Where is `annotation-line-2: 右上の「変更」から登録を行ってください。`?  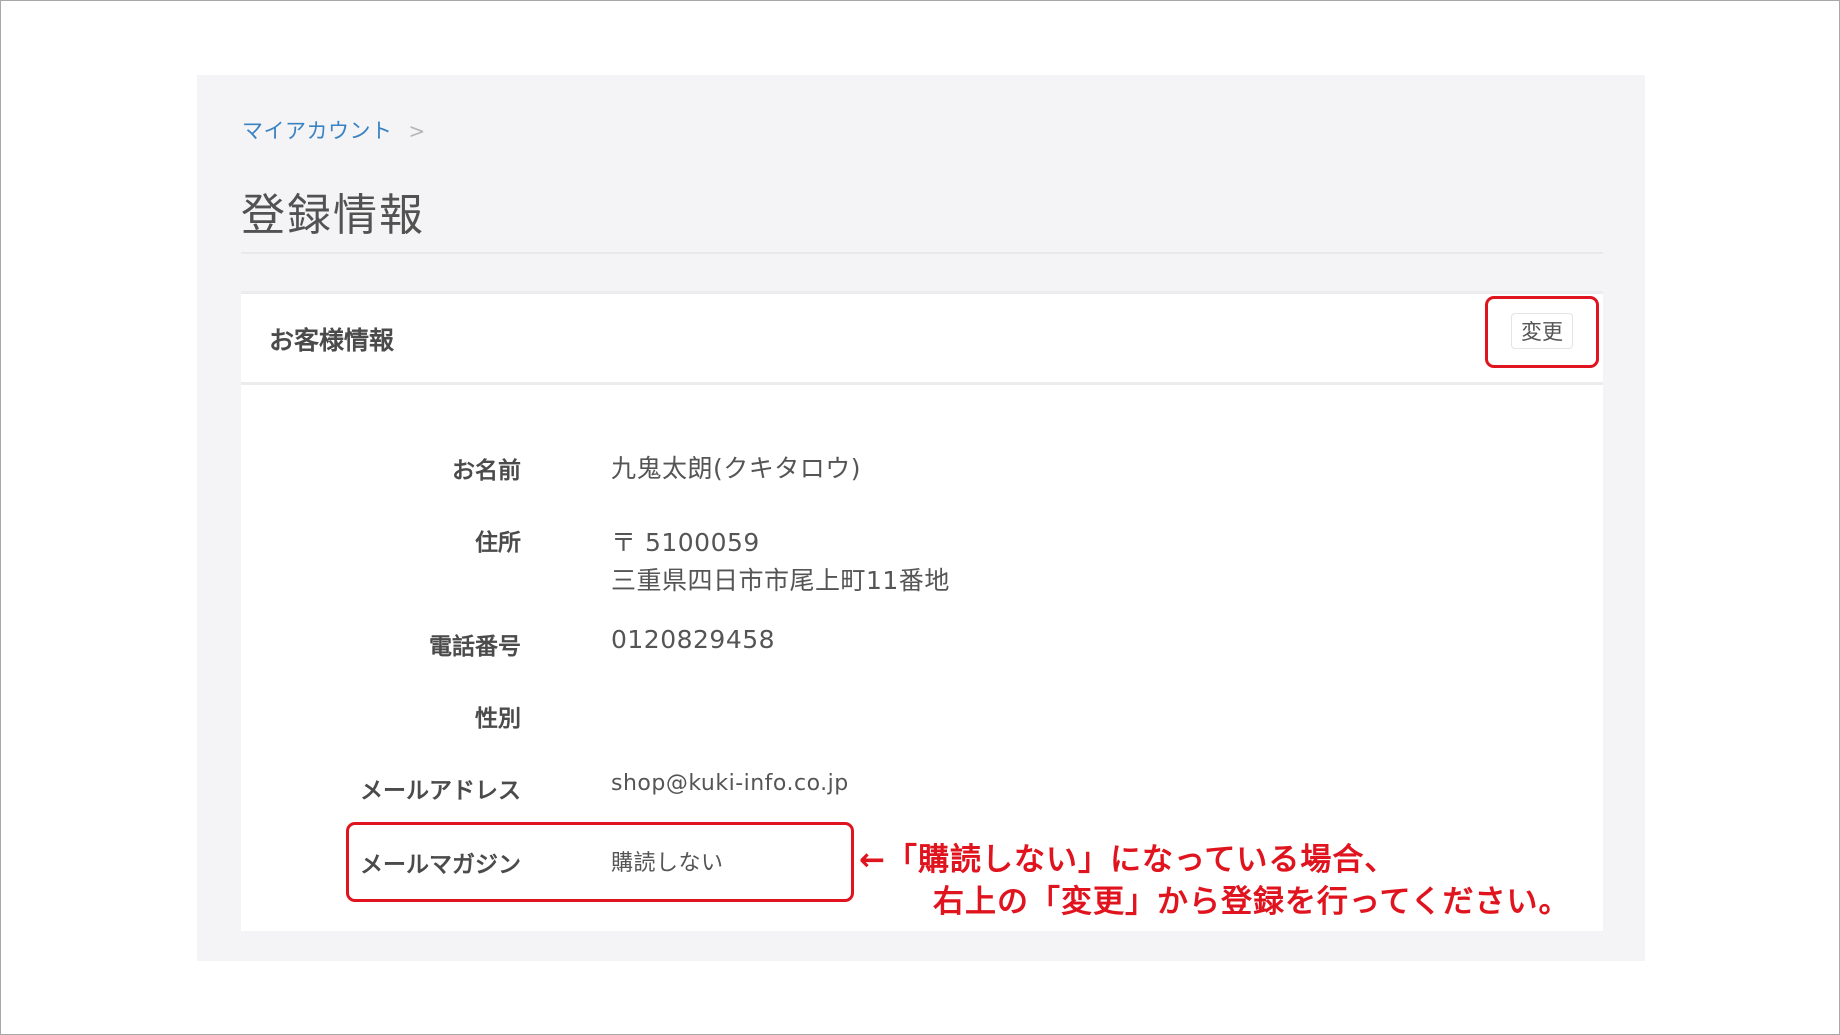
annotation-line-2: 右上の「変更」から登録を行ってください。 is located at coordinates (1252, 902).